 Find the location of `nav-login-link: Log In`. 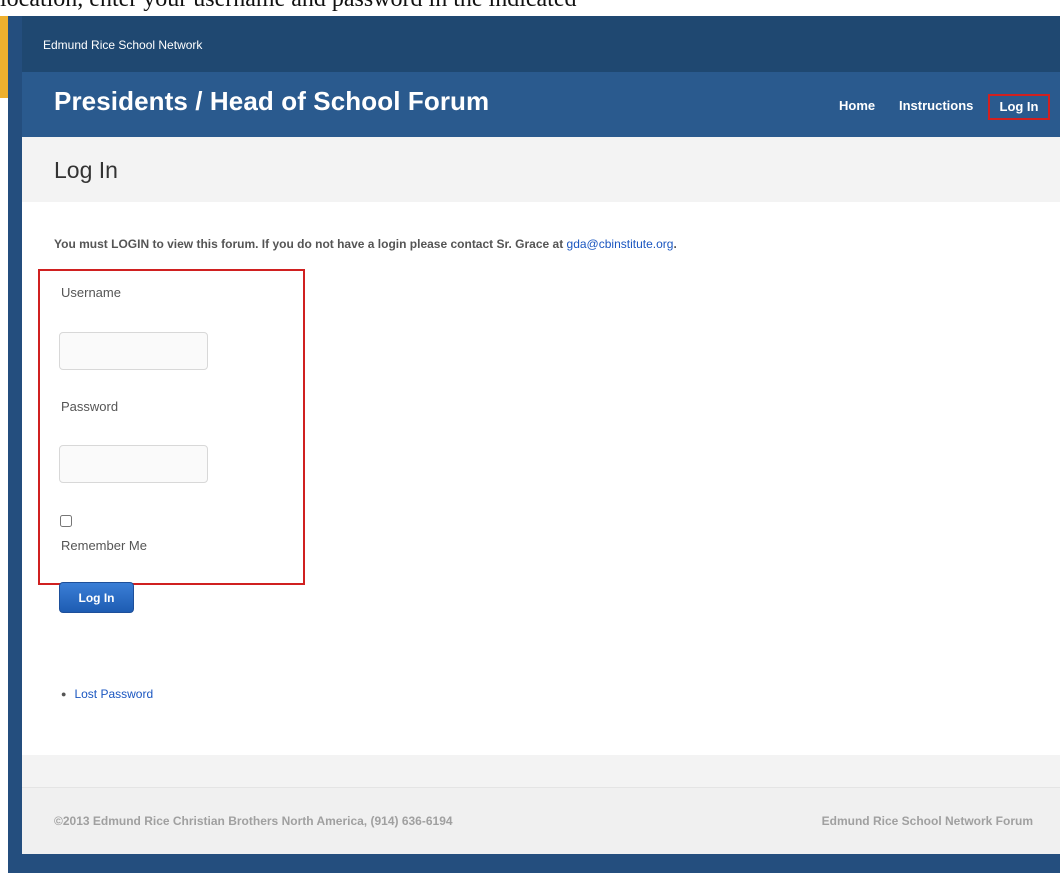

nav-login-link: Log In is located at coordinates (1019, 107).